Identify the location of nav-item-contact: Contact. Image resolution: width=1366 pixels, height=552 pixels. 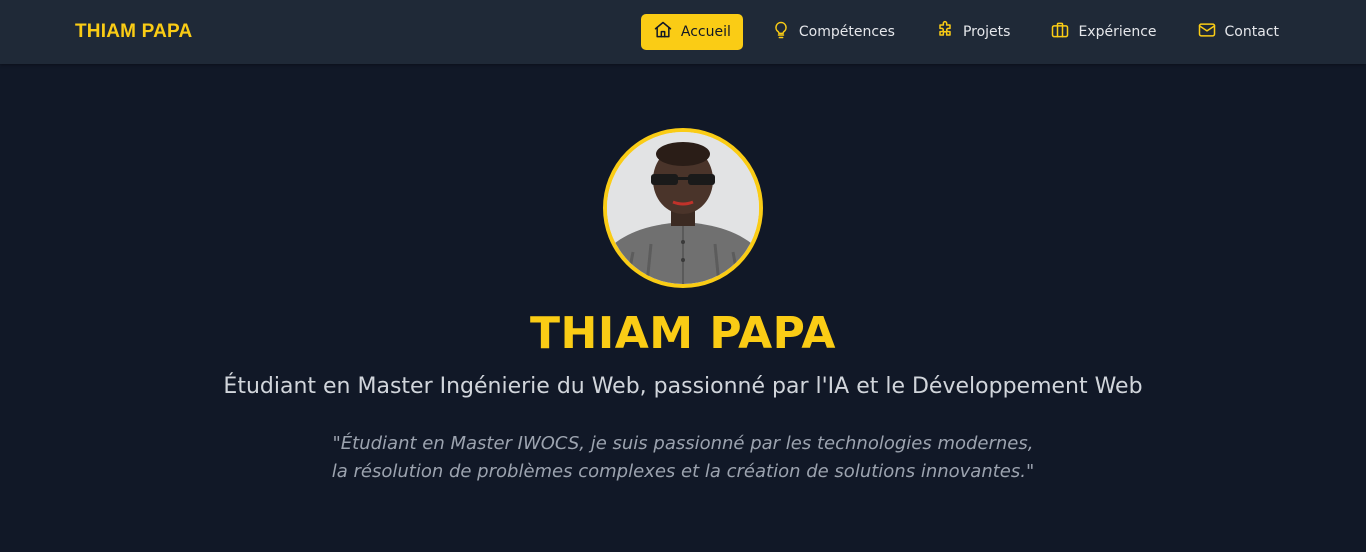
(1238, 32).